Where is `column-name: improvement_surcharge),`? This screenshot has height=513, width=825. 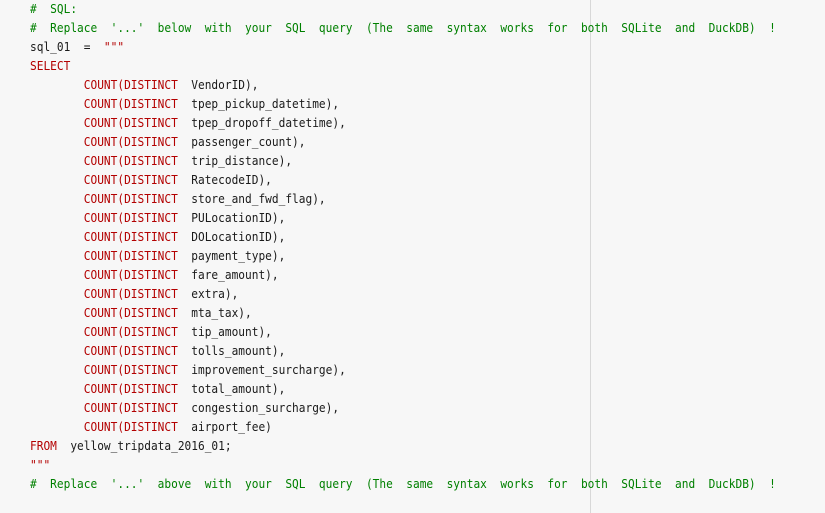
column-name: improvement_surcharge), is located at coordinates (268, 370).